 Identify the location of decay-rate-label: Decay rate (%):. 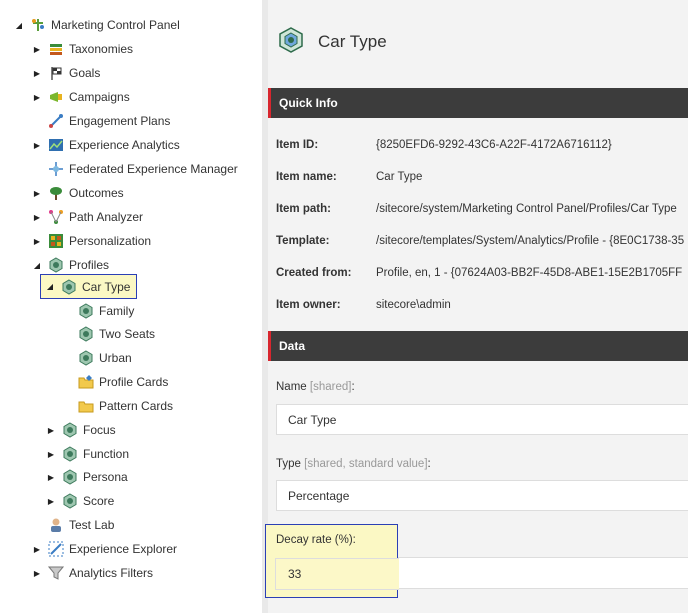
(316, 540).